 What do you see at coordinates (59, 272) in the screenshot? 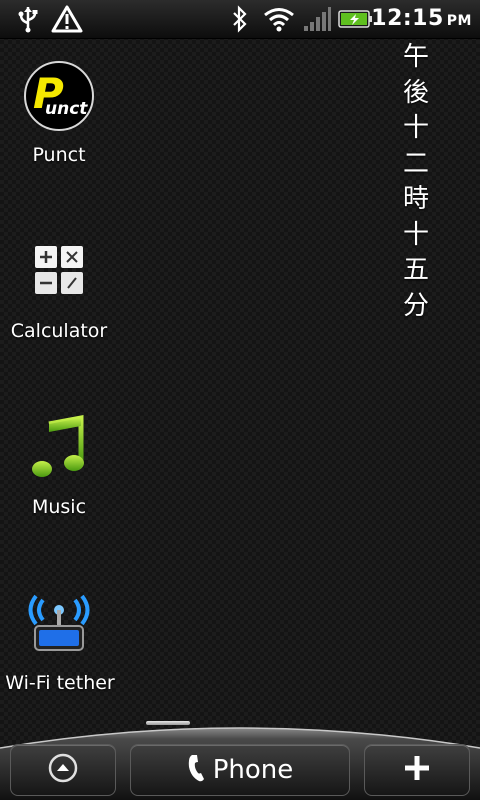
I see `calculator-icon` at bounding box center [59, 272].